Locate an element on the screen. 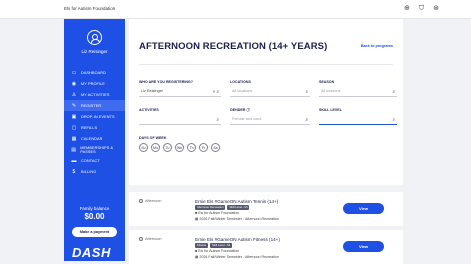 This screenshot has height=264, width=471. clear-search-icon: × ⌕ is located at coordinates (216, 91).